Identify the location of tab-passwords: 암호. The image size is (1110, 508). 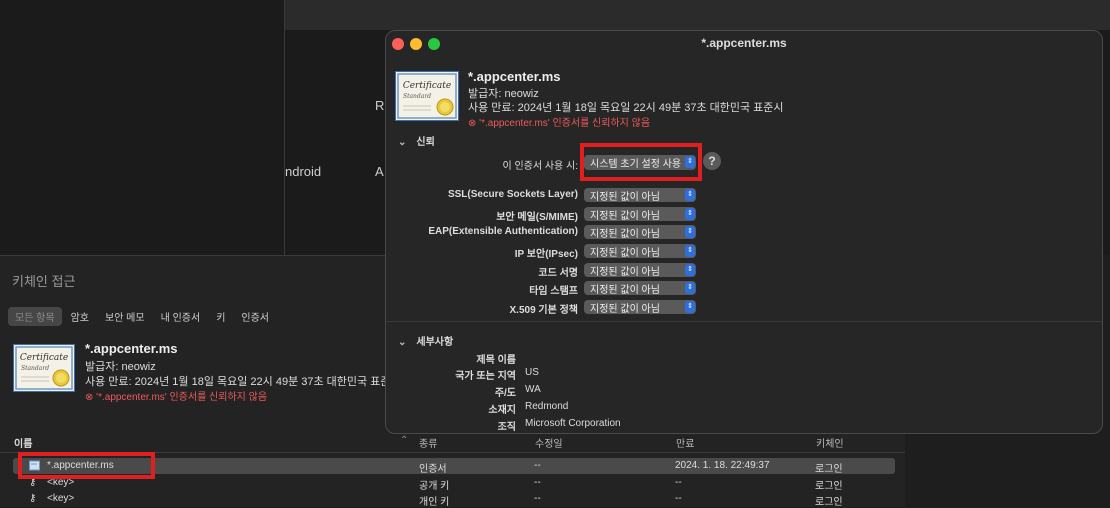
(80, 316).